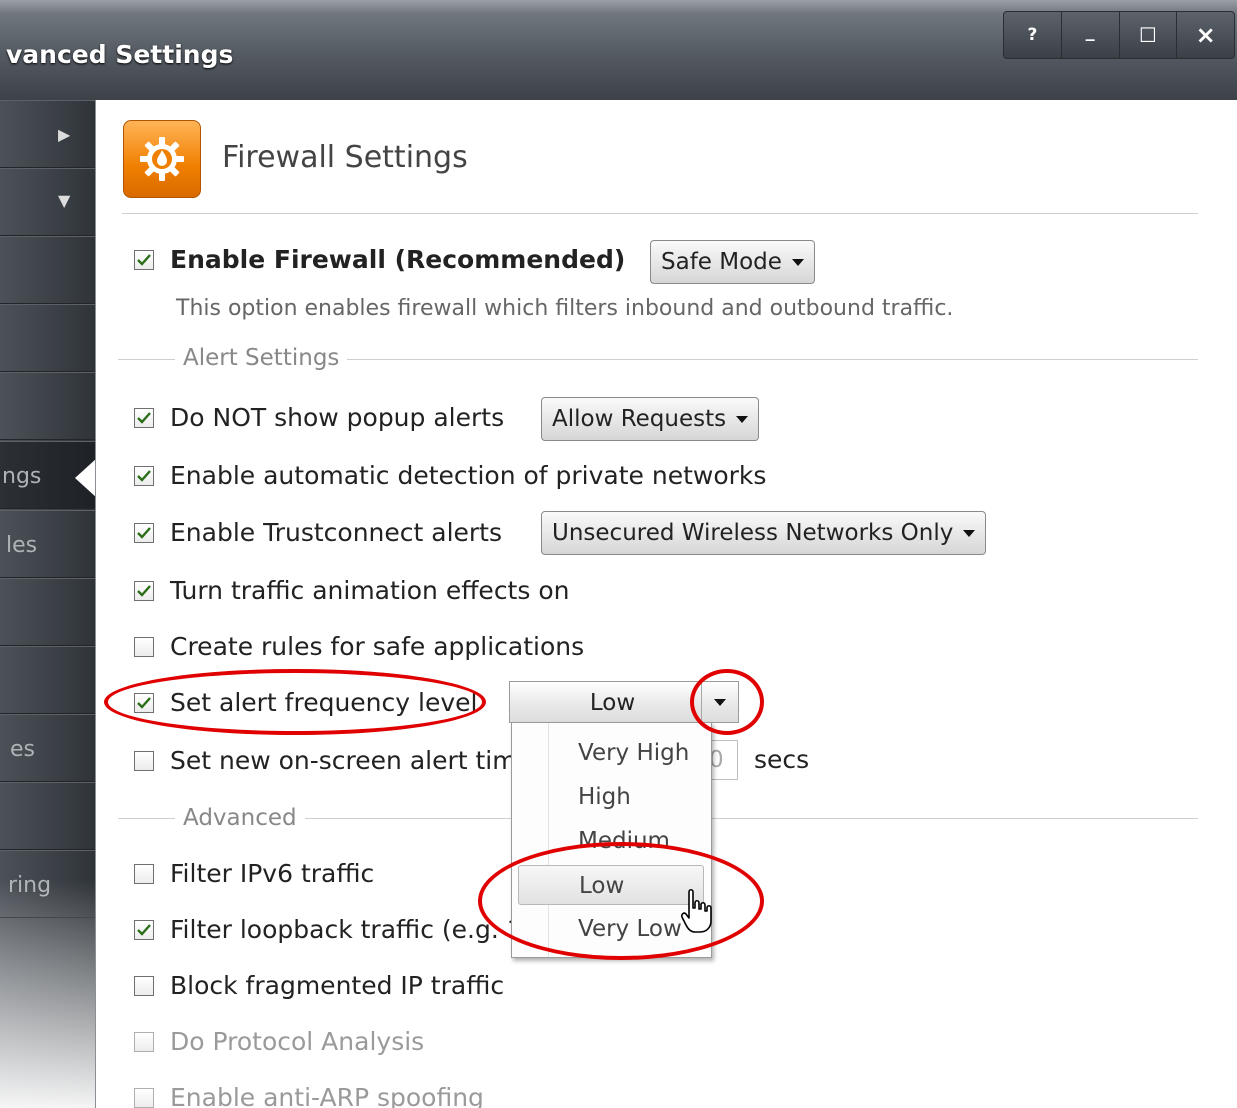 This screenshot has height=1108, width=1237. What do you see at coordinates (22, 476) in the screenshot?
I see `sidebar-item-label: ngs` at bounding box center [22, 476].